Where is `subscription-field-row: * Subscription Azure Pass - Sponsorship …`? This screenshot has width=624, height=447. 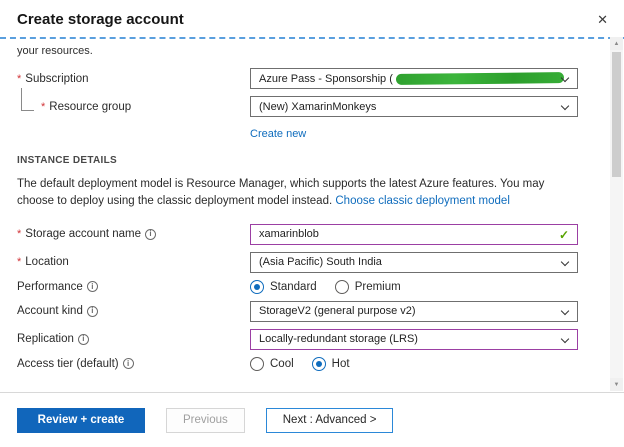 subscription-field-row: * Subscription Azure Pass - Sponsorship … is located at coordinates (297, 78).